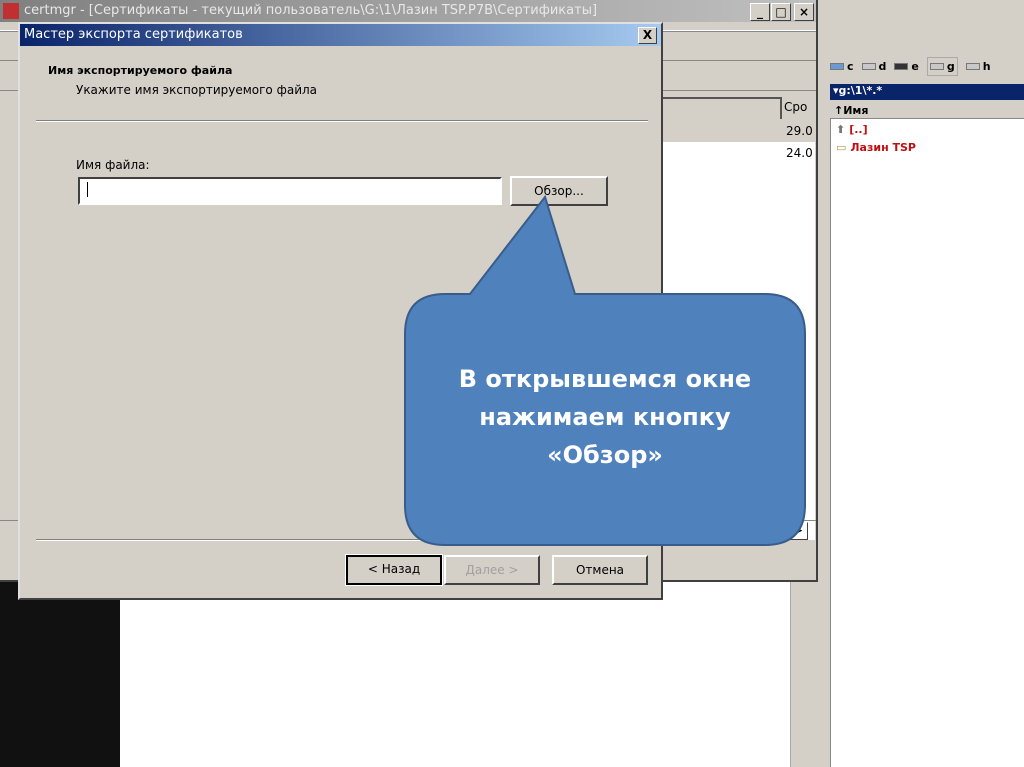 This screenshot has height=767, width=1024. I want to click on drive-d: d, so click(874, 66).